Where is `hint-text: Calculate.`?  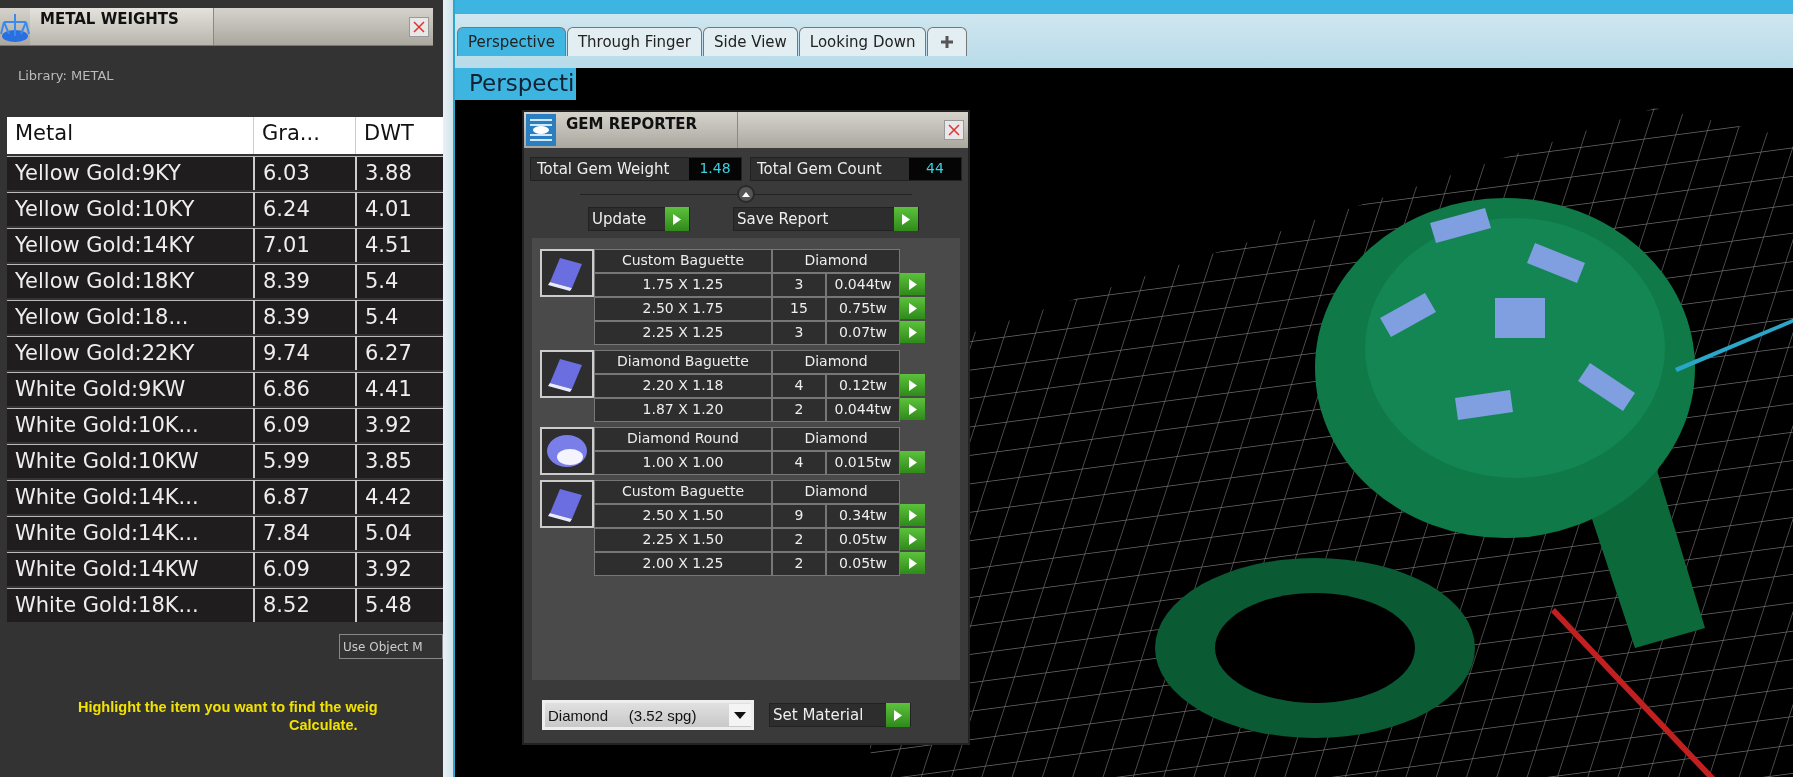 hint-text: Calculate. is located at coordinates (323, 725).